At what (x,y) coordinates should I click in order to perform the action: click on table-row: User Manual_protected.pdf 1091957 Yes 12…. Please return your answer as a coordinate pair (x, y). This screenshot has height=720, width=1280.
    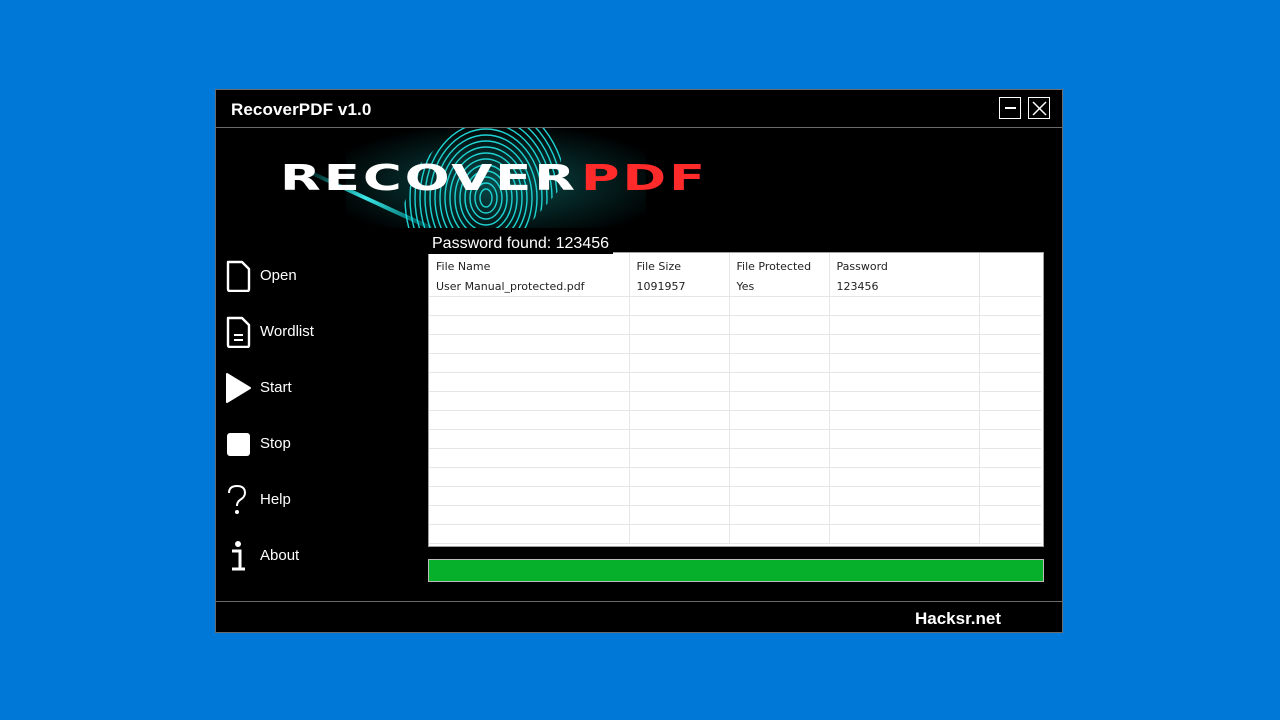
    Looking at the image, I should click on (735, 287).